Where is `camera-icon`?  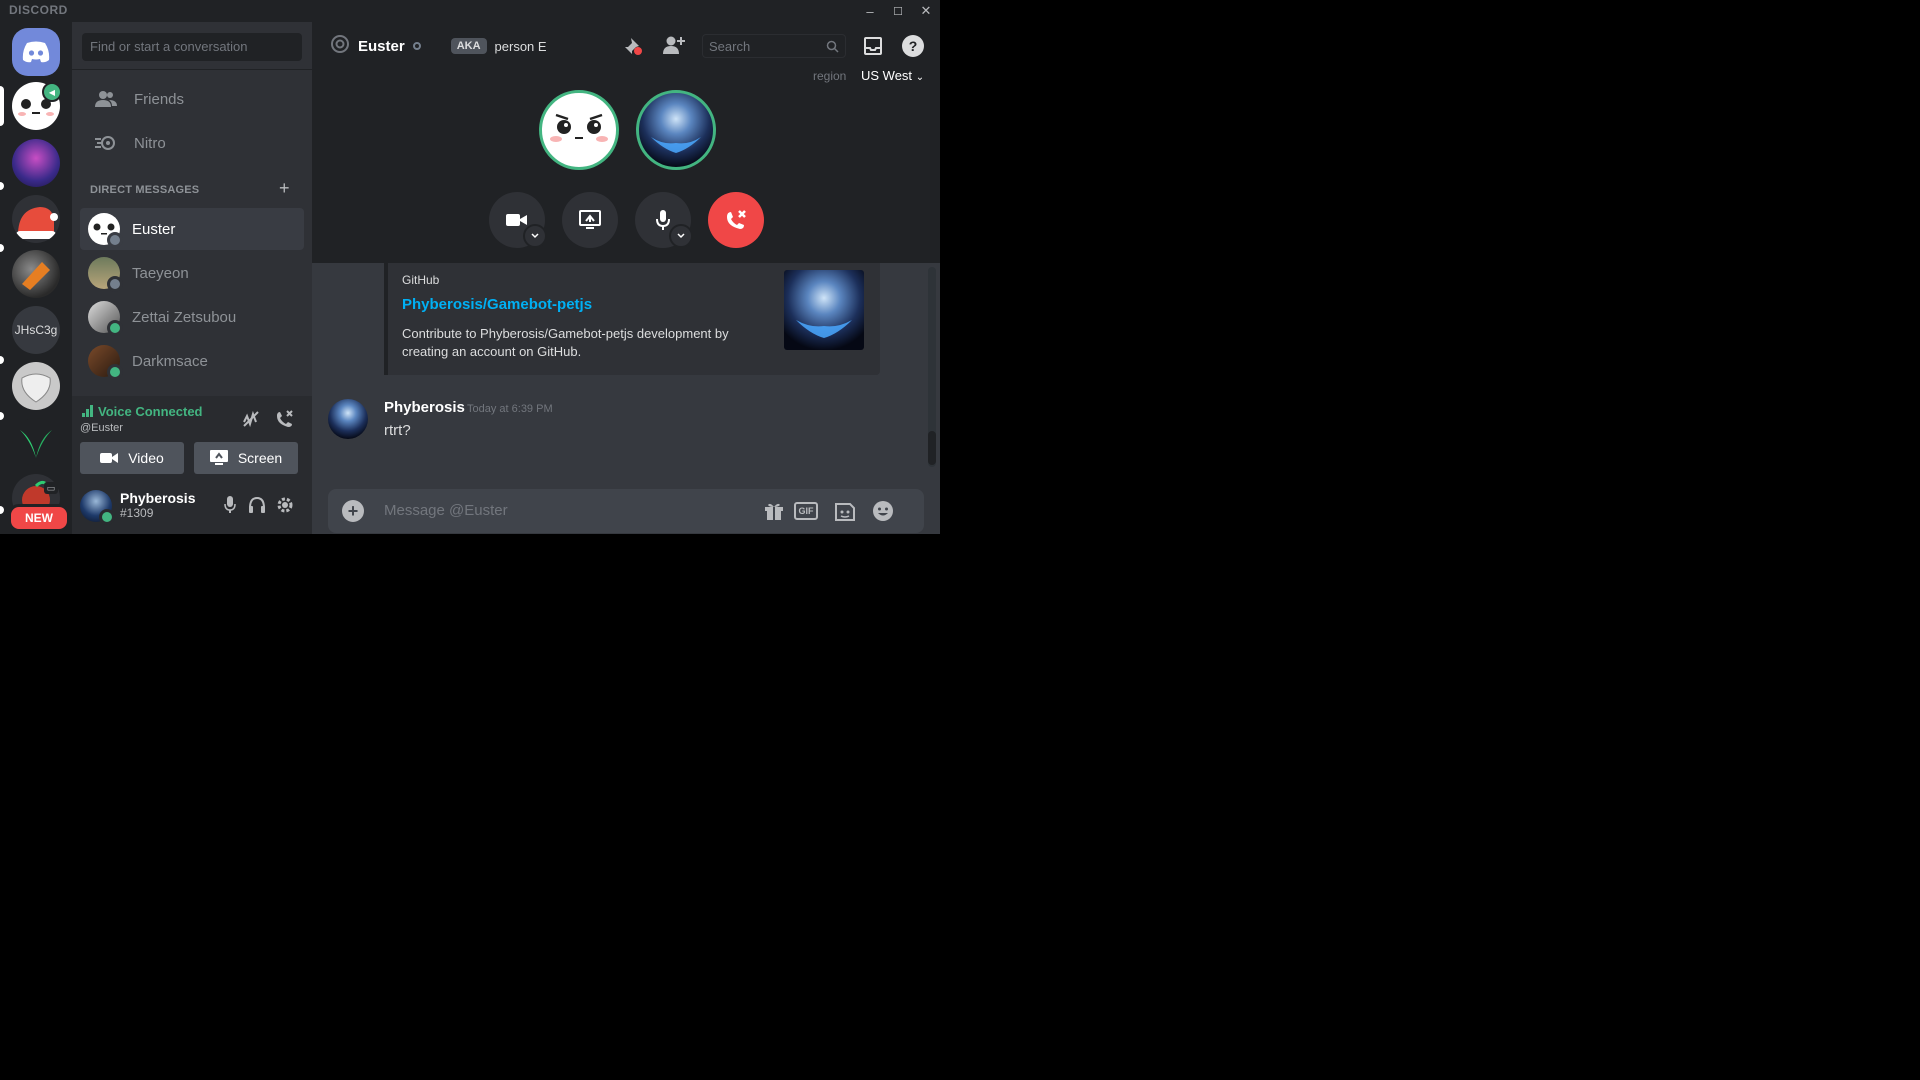
camera-icon is located at coordinates (109, 458).